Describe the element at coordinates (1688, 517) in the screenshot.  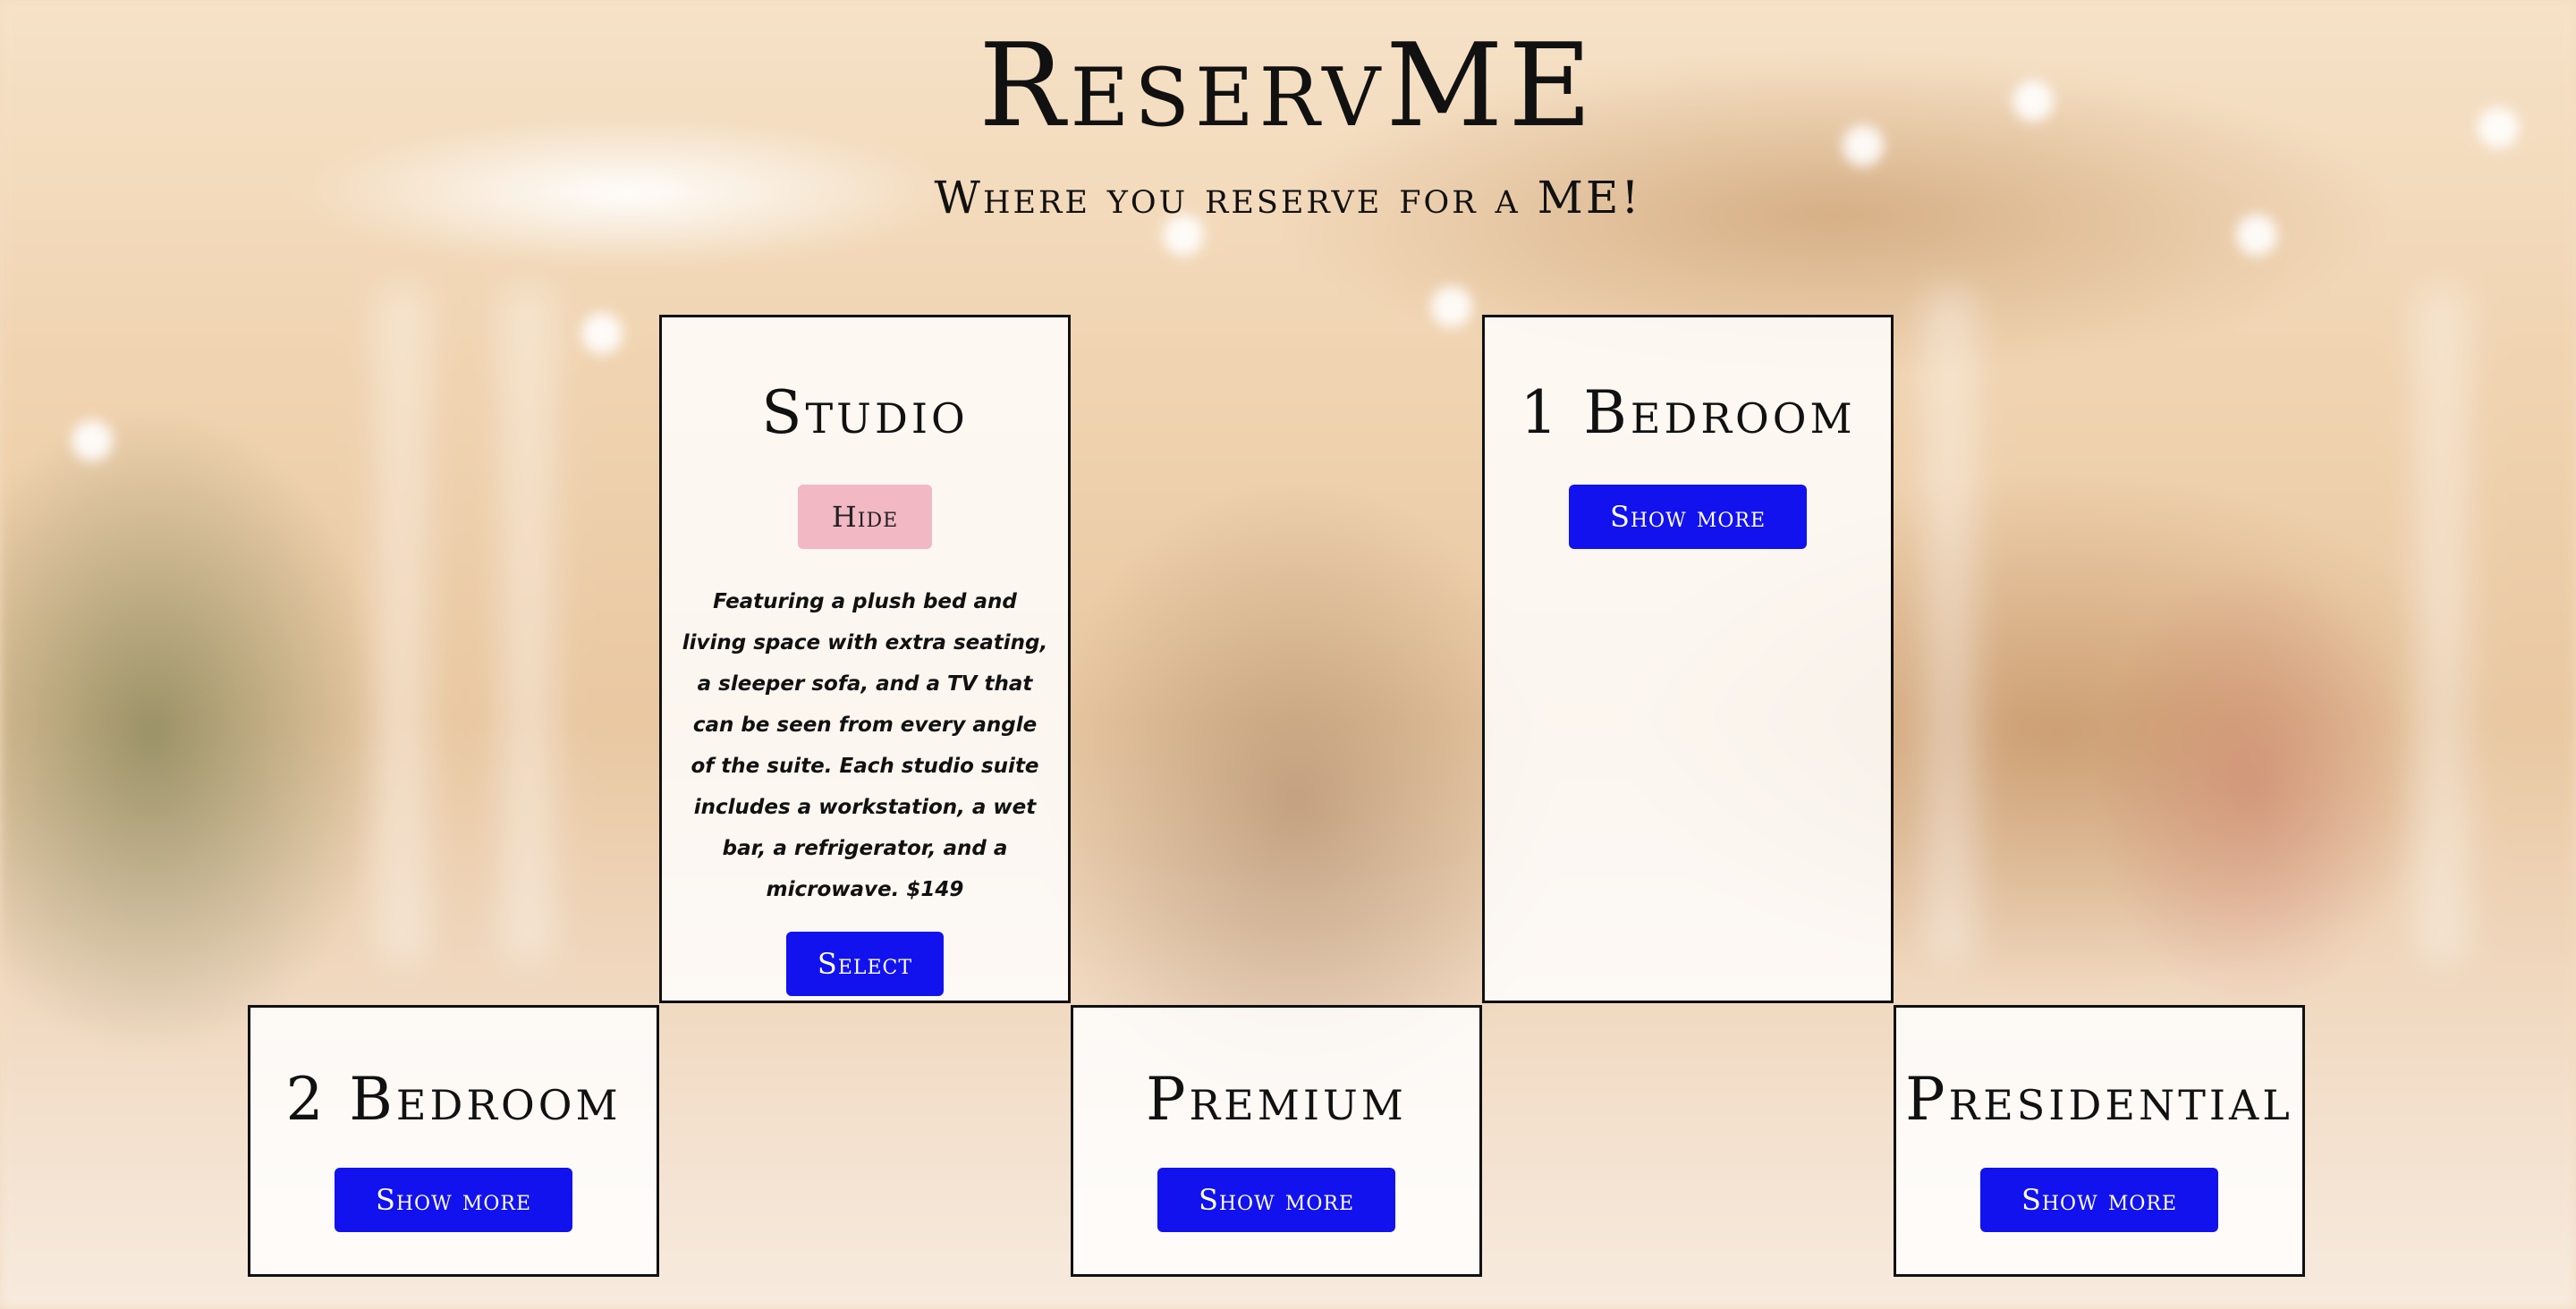
I see `show-more-button-1-bedroom: Show more` at that location.